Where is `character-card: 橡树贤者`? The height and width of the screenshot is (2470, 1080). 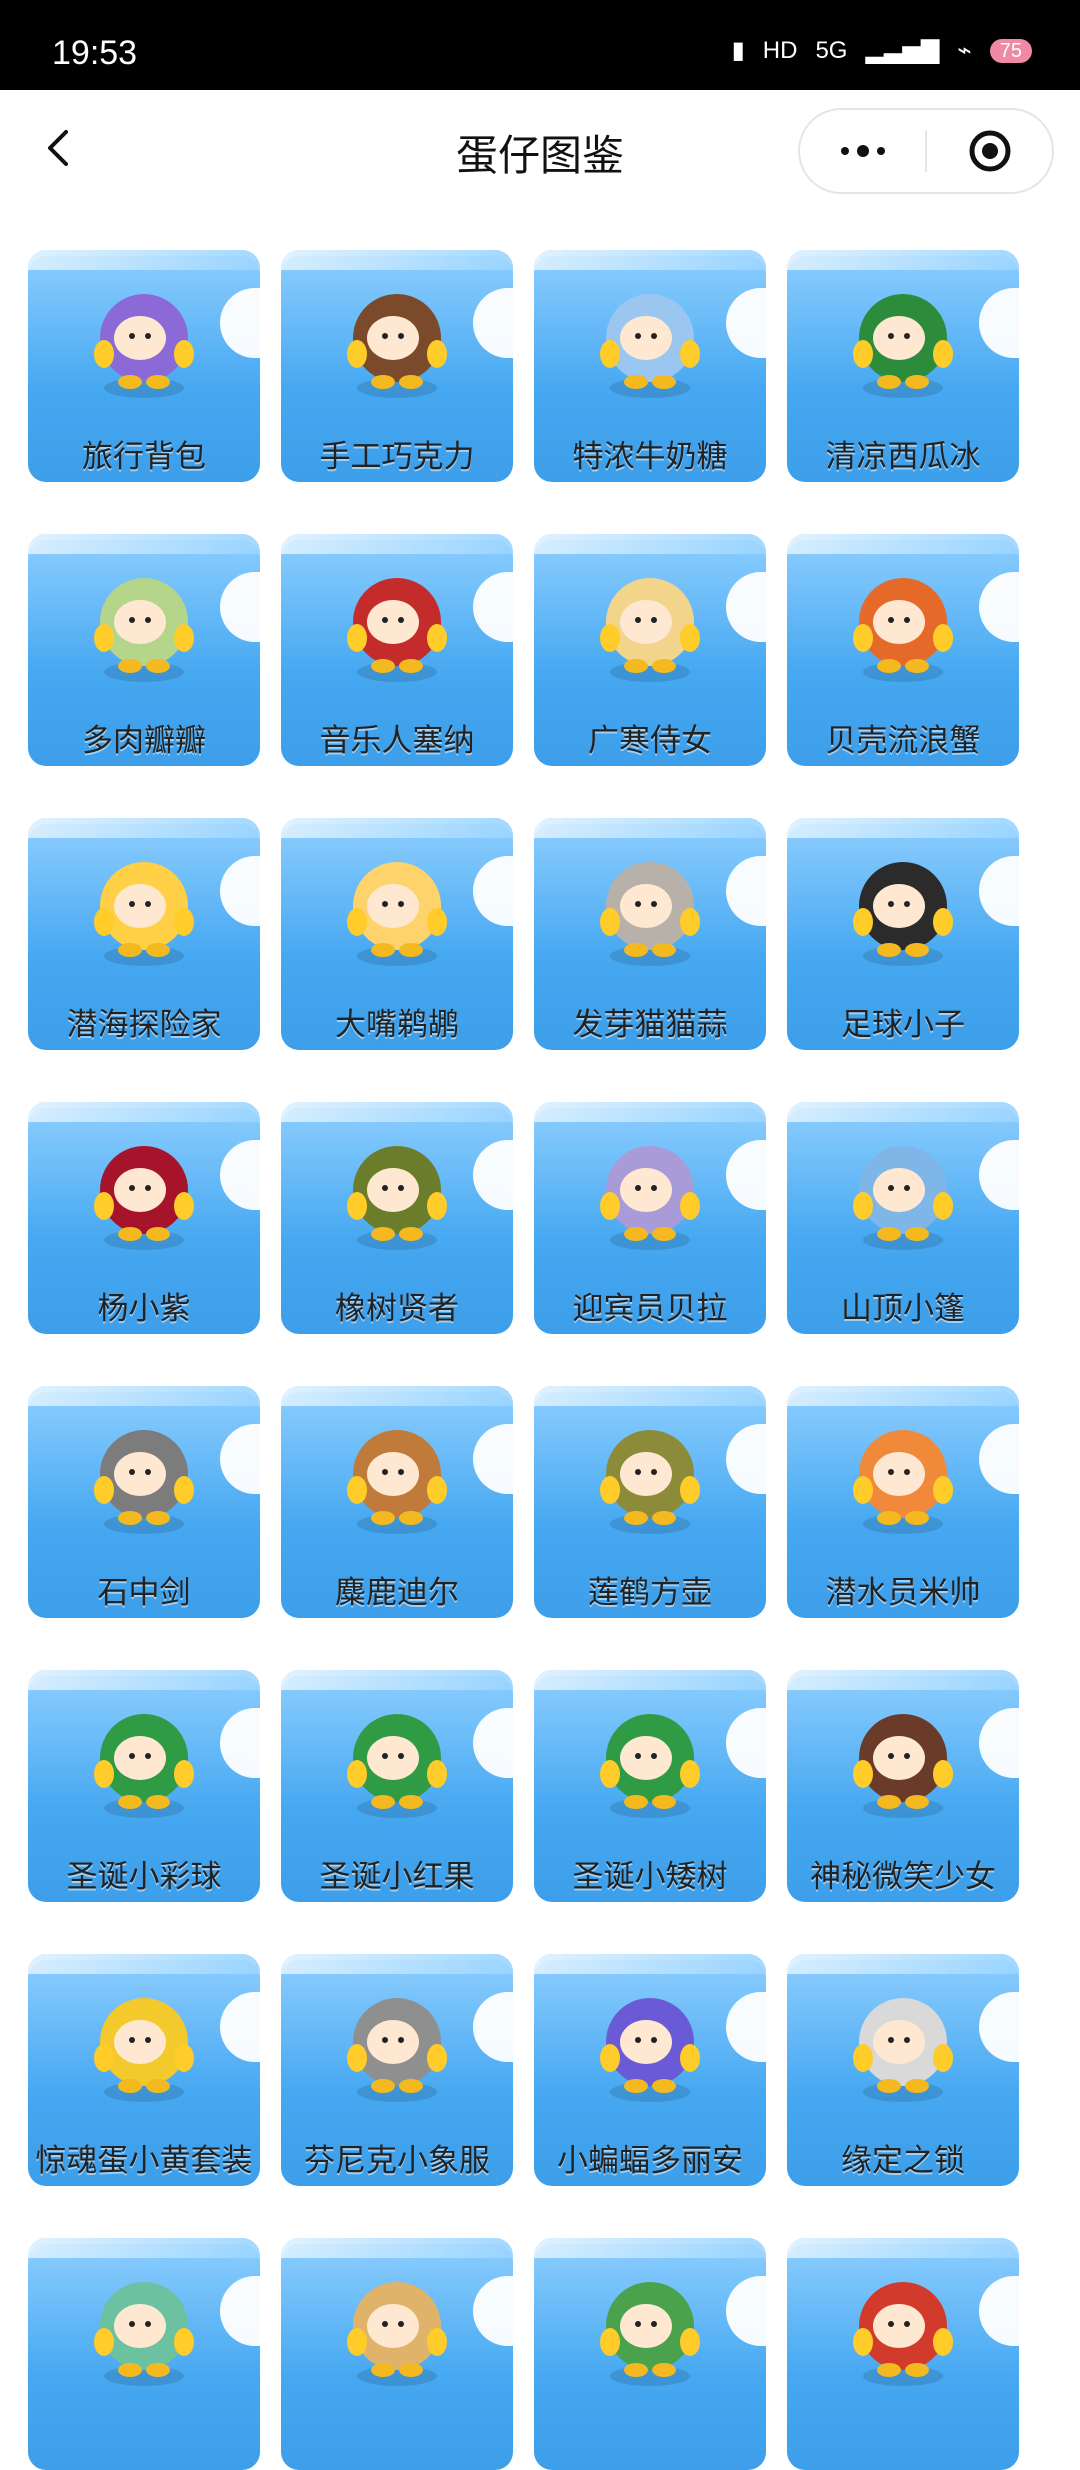
character-card: 橡树贤者 is located at coordinates (397, 1218).